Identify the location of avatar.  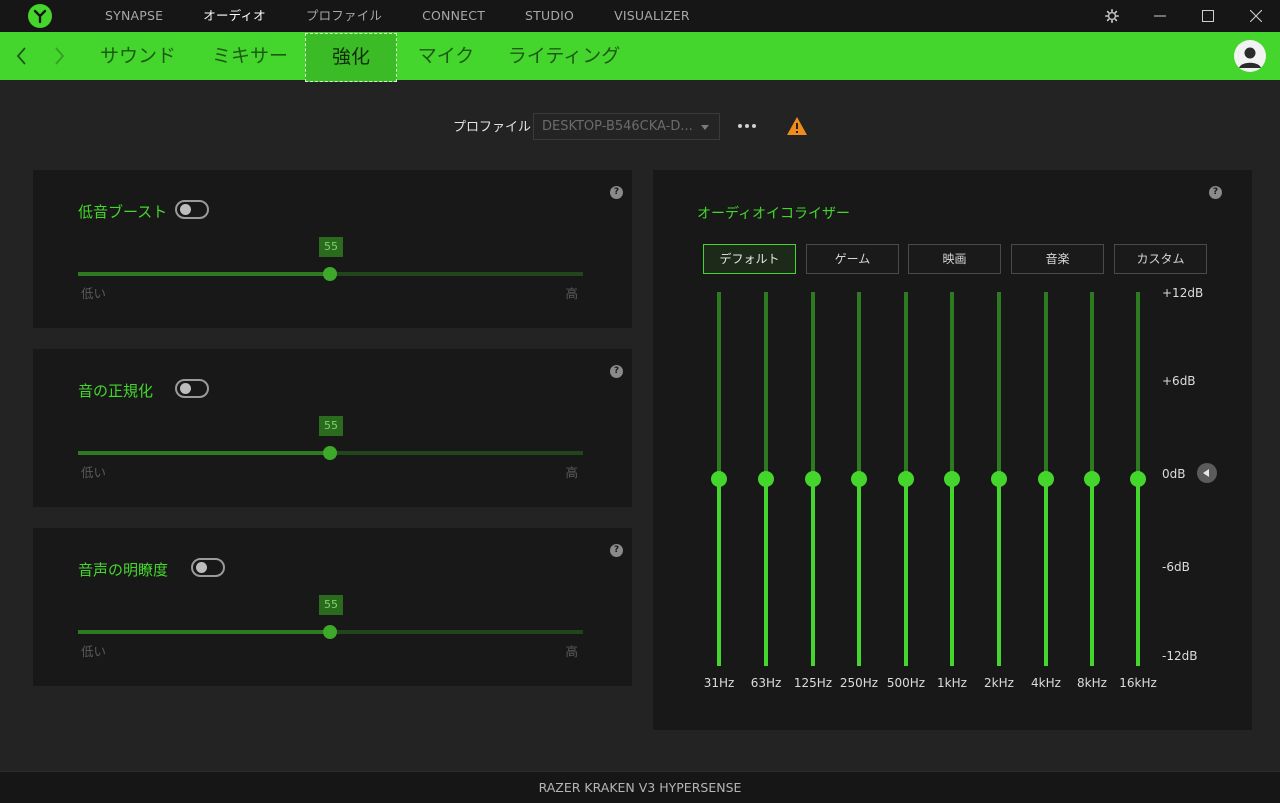
(1250, 56).